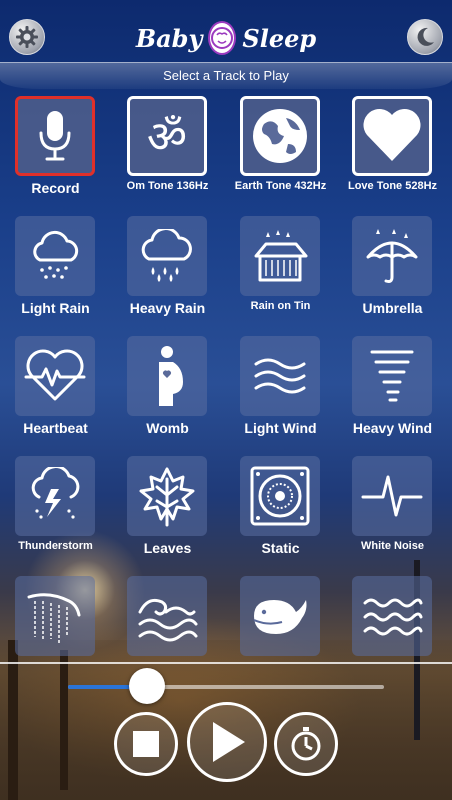 This screenshot has width=452, height=800. I want to click on stopwatch-icon, so click(306, 744).